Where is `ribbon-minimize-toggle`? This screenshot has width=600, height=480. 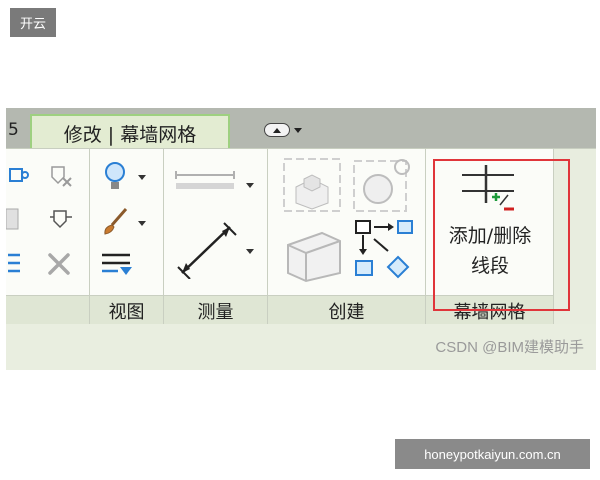 ribbon-minimize-toggle is located at coordinates (288, 130).